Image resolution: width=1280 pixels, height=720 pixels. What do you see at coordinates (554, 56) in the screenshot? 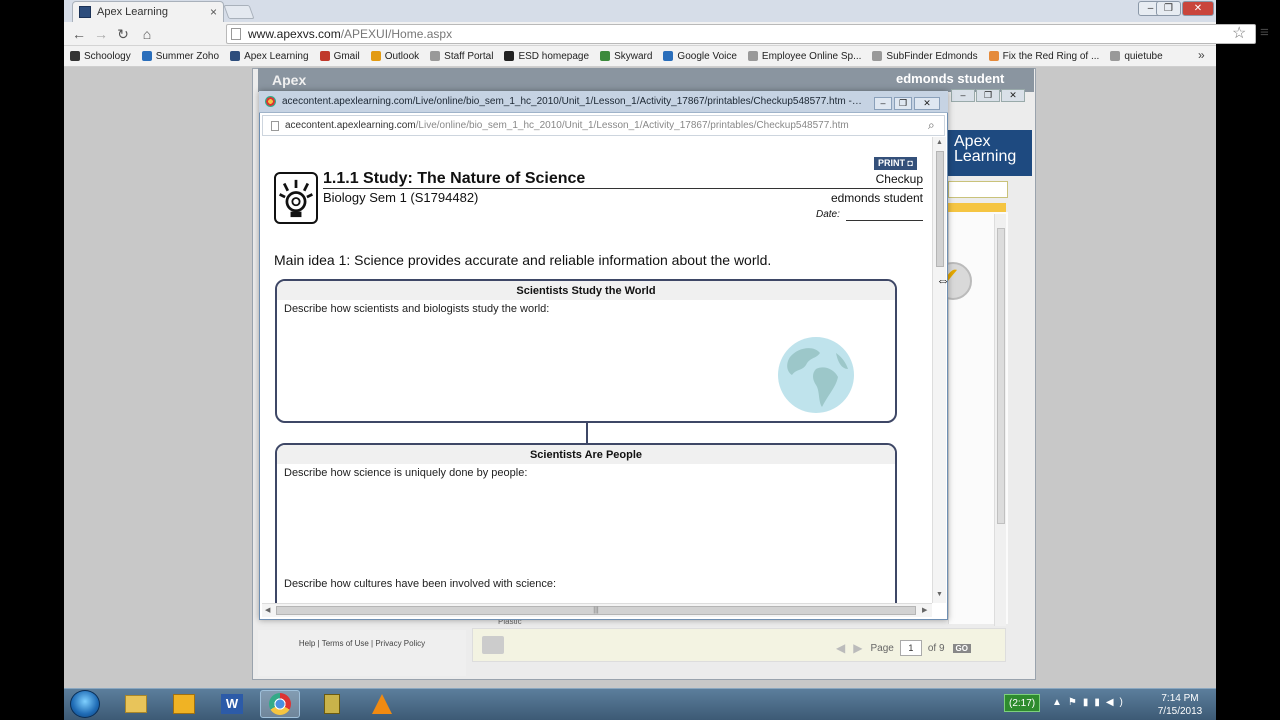
I see `bookmark-label: ESD homepage` at bounding box center [554, 56].